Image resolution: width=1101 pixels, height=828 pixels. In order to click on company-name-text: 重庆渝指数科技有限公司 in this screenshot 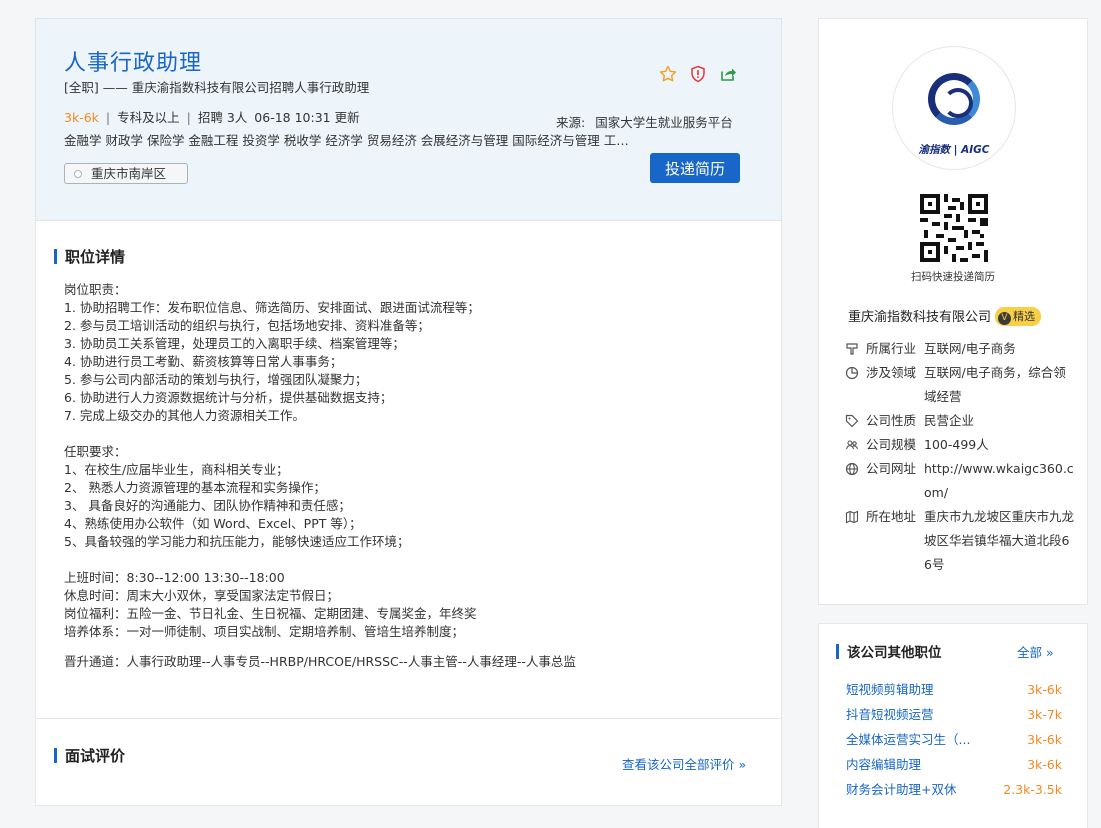, I will do `click(920, 317)`.